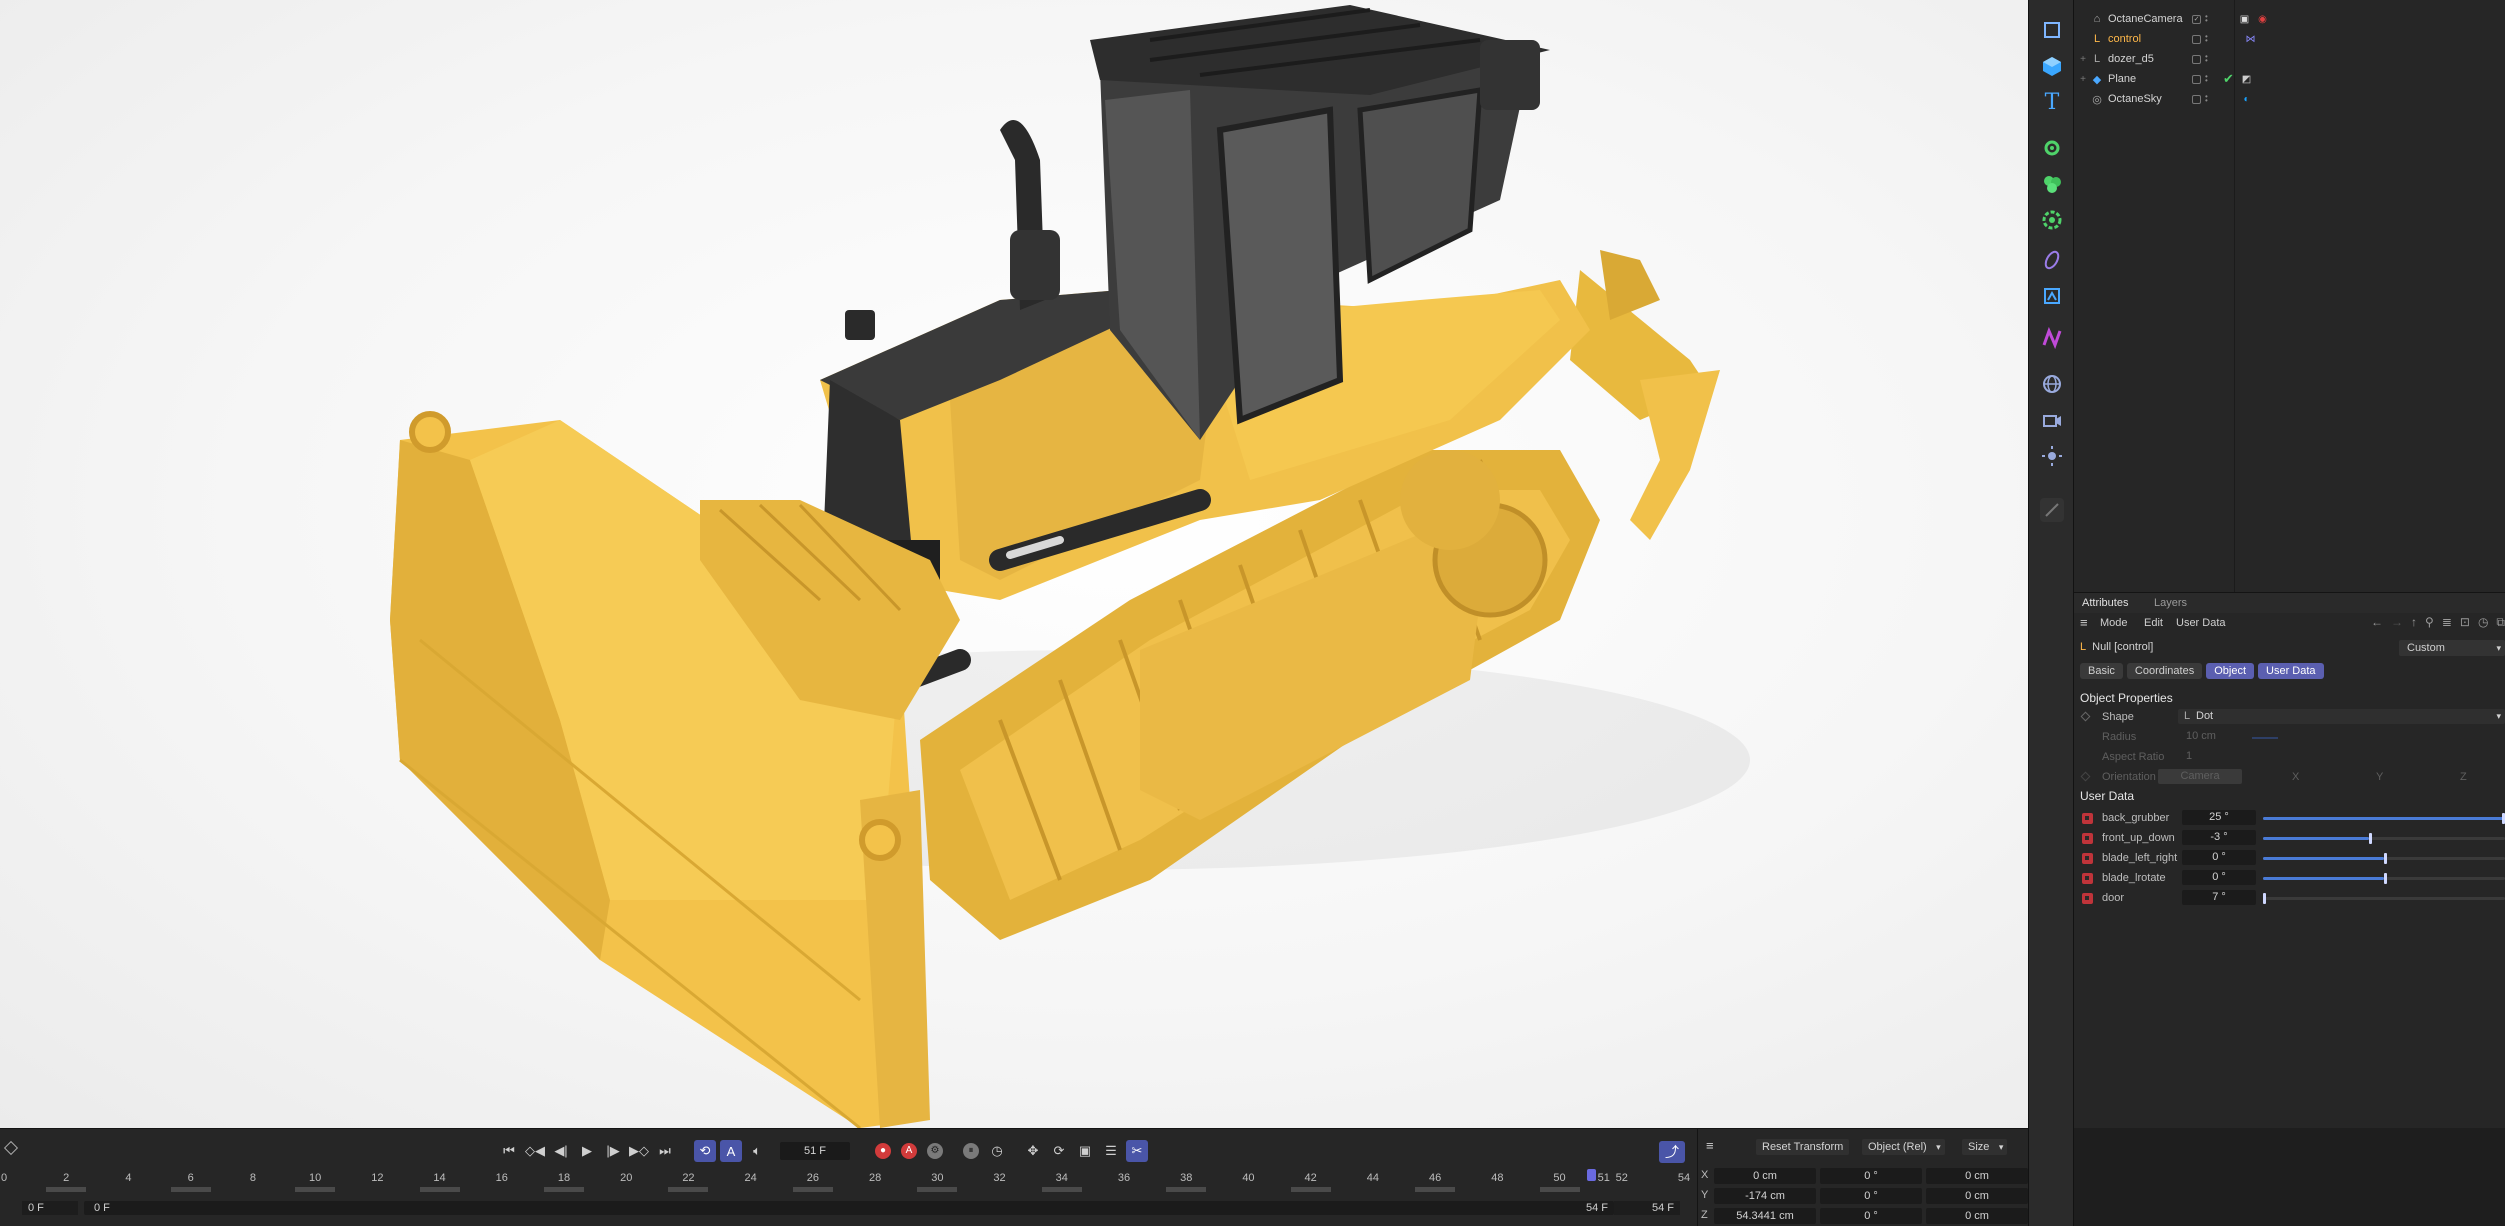  I want to click on record-icon: ●, so click(883, 1151).